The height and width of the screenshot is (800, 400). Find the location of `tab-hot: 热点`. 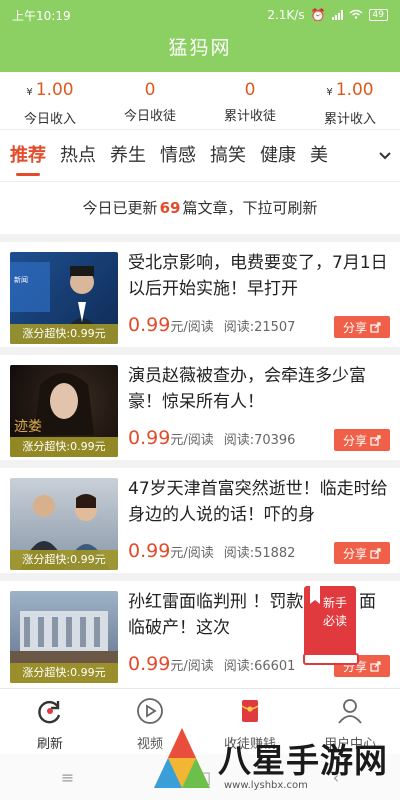

tab-hot: 热点 is located at coordinates (78, 155).